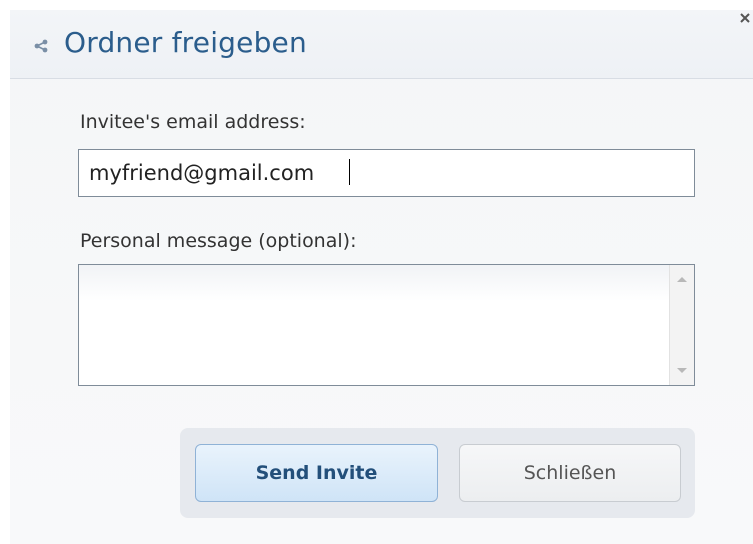  What do you see at coordinates (682, 370) in the screenshot?
I see `scroll-down-arrow-icon` at bounding box center [682, 370].